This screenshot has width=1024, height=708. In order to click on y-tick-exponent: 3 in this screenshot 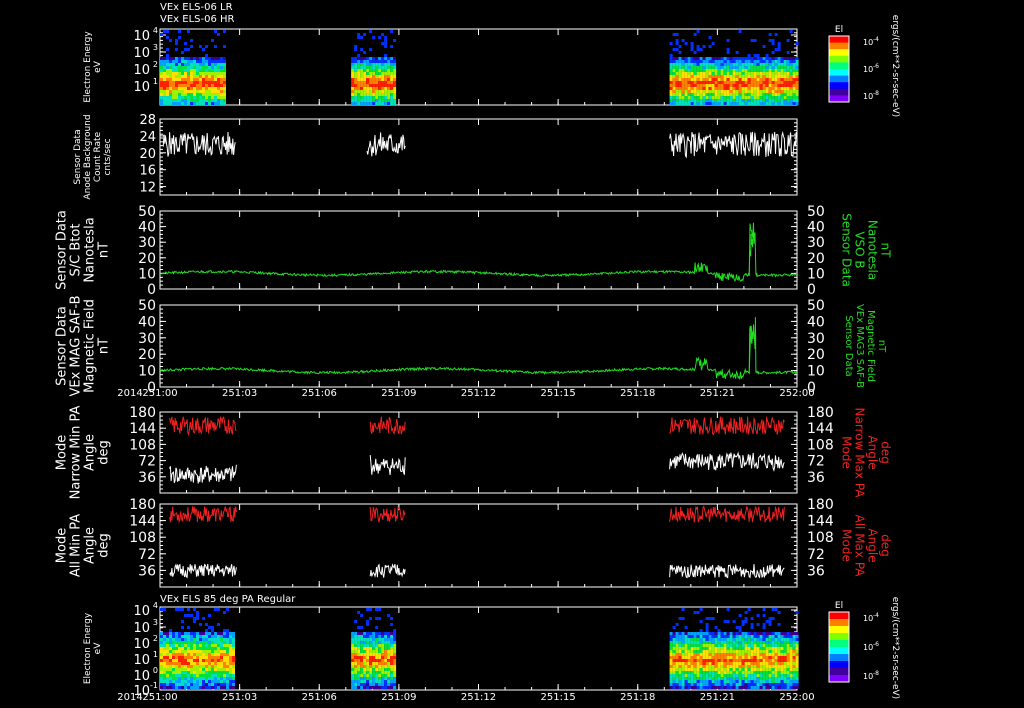, I will do `click(155, 622)`.